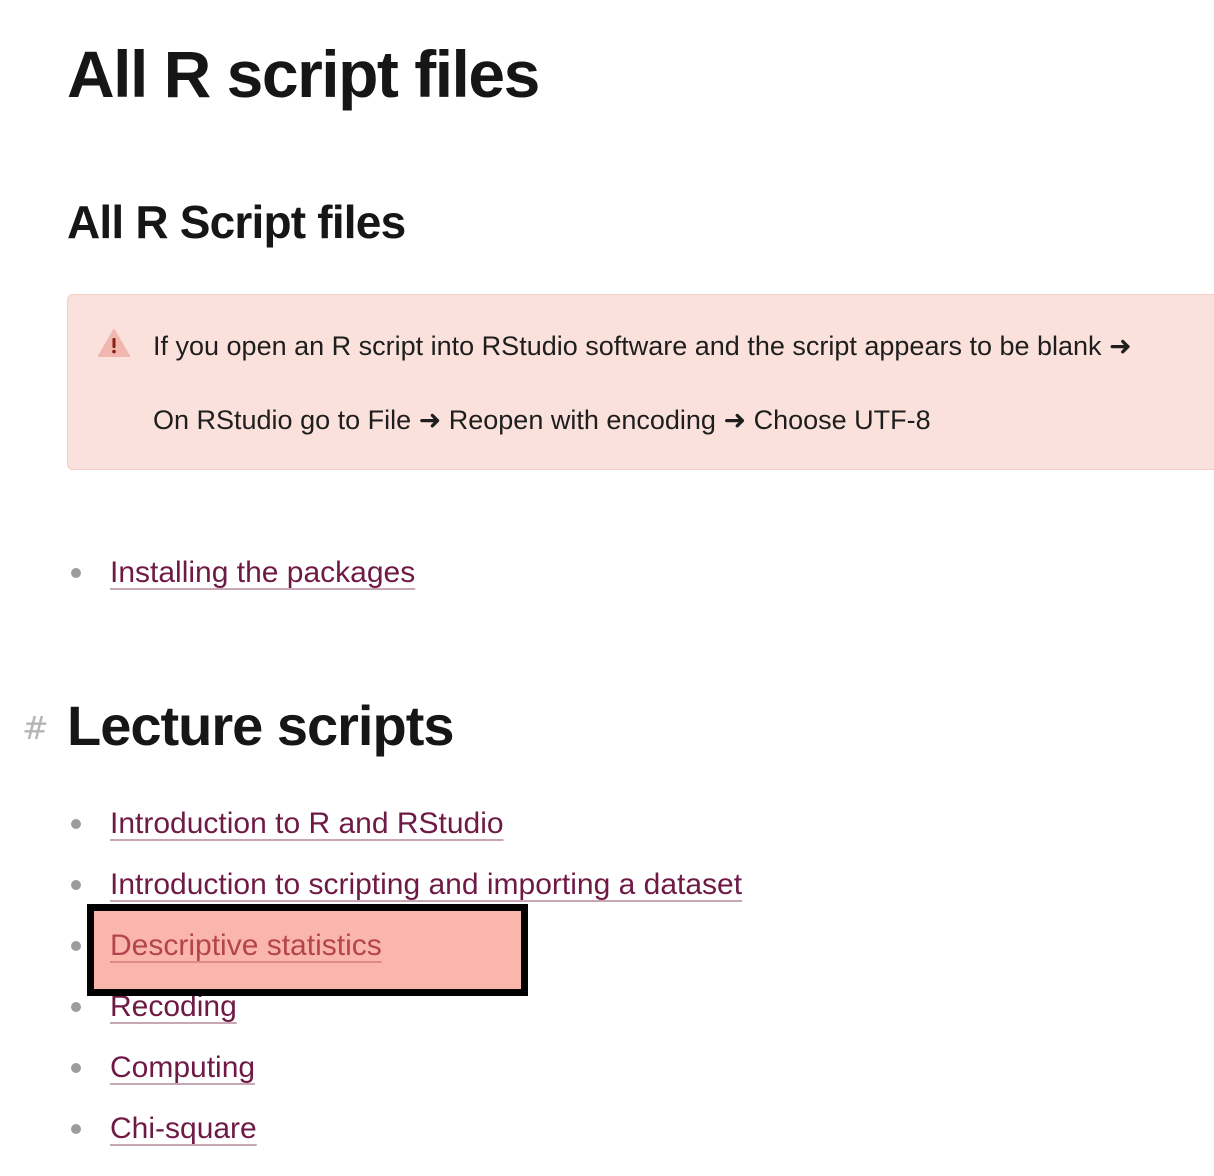  Describe the element at coordinates (303, 74) in the screenshot. I see `page-title: All R script files` at that location.